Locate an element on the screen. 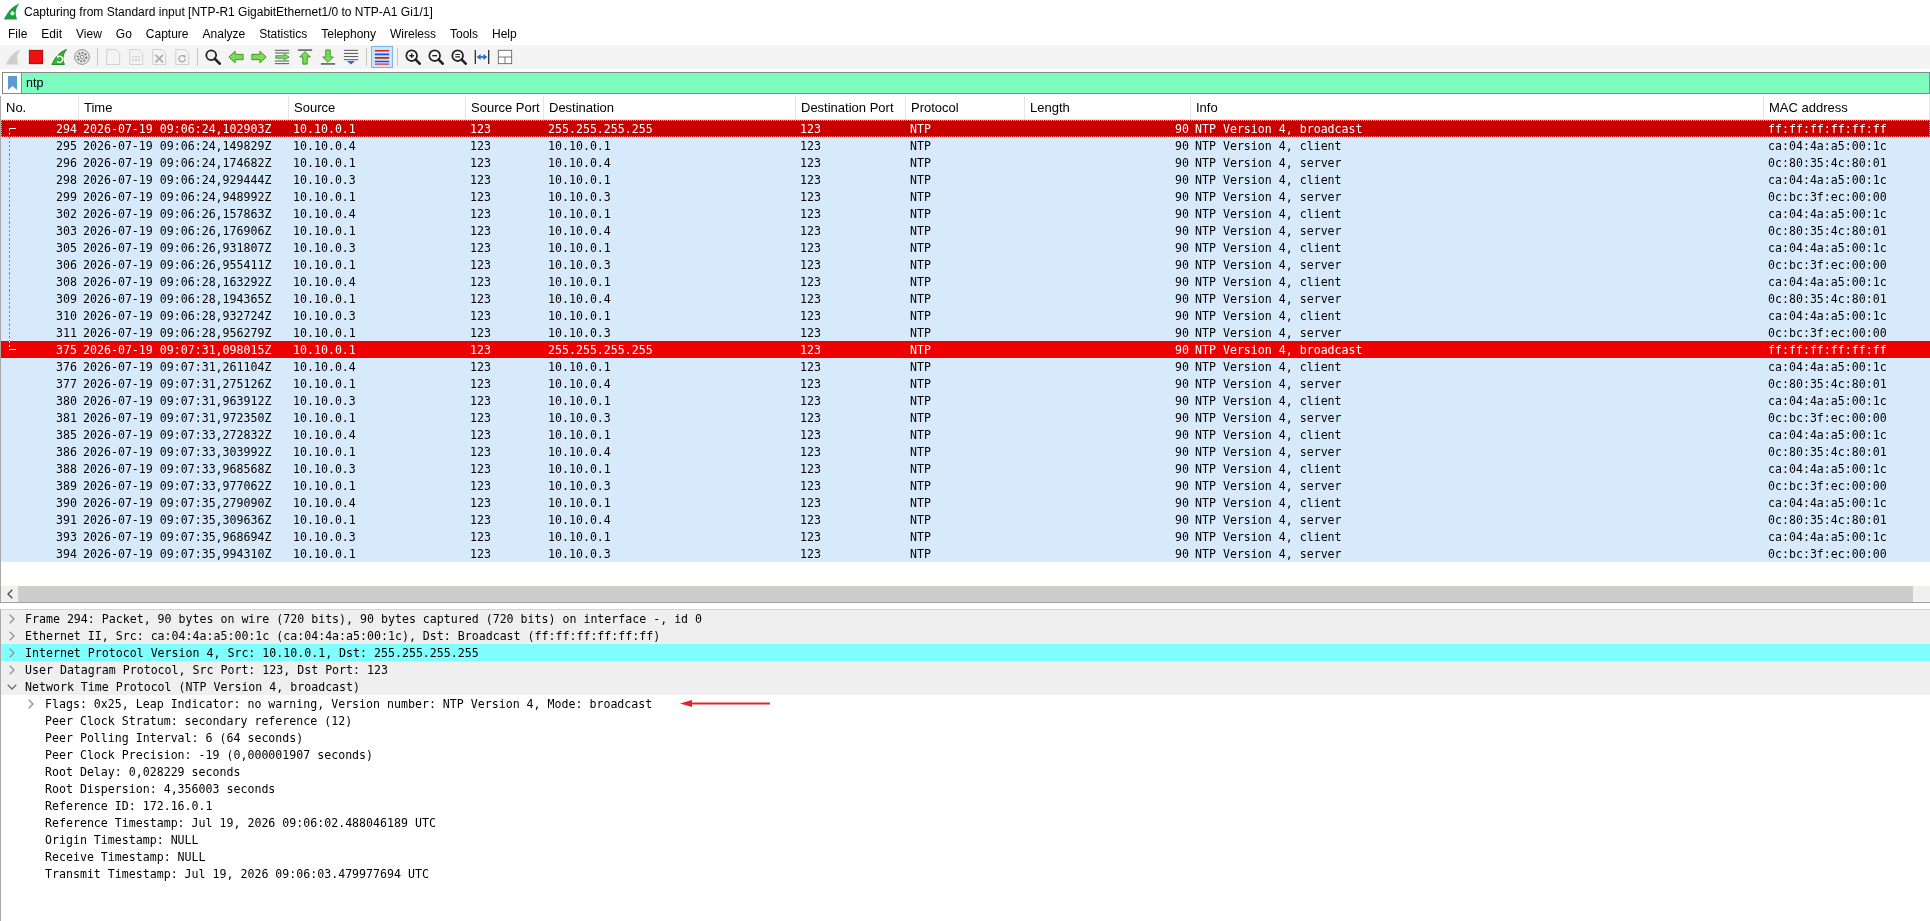 The width and height of the screenshot is (1930, 921). table-cell: NTP Version 4, client is located at coordinates (1268, 434).